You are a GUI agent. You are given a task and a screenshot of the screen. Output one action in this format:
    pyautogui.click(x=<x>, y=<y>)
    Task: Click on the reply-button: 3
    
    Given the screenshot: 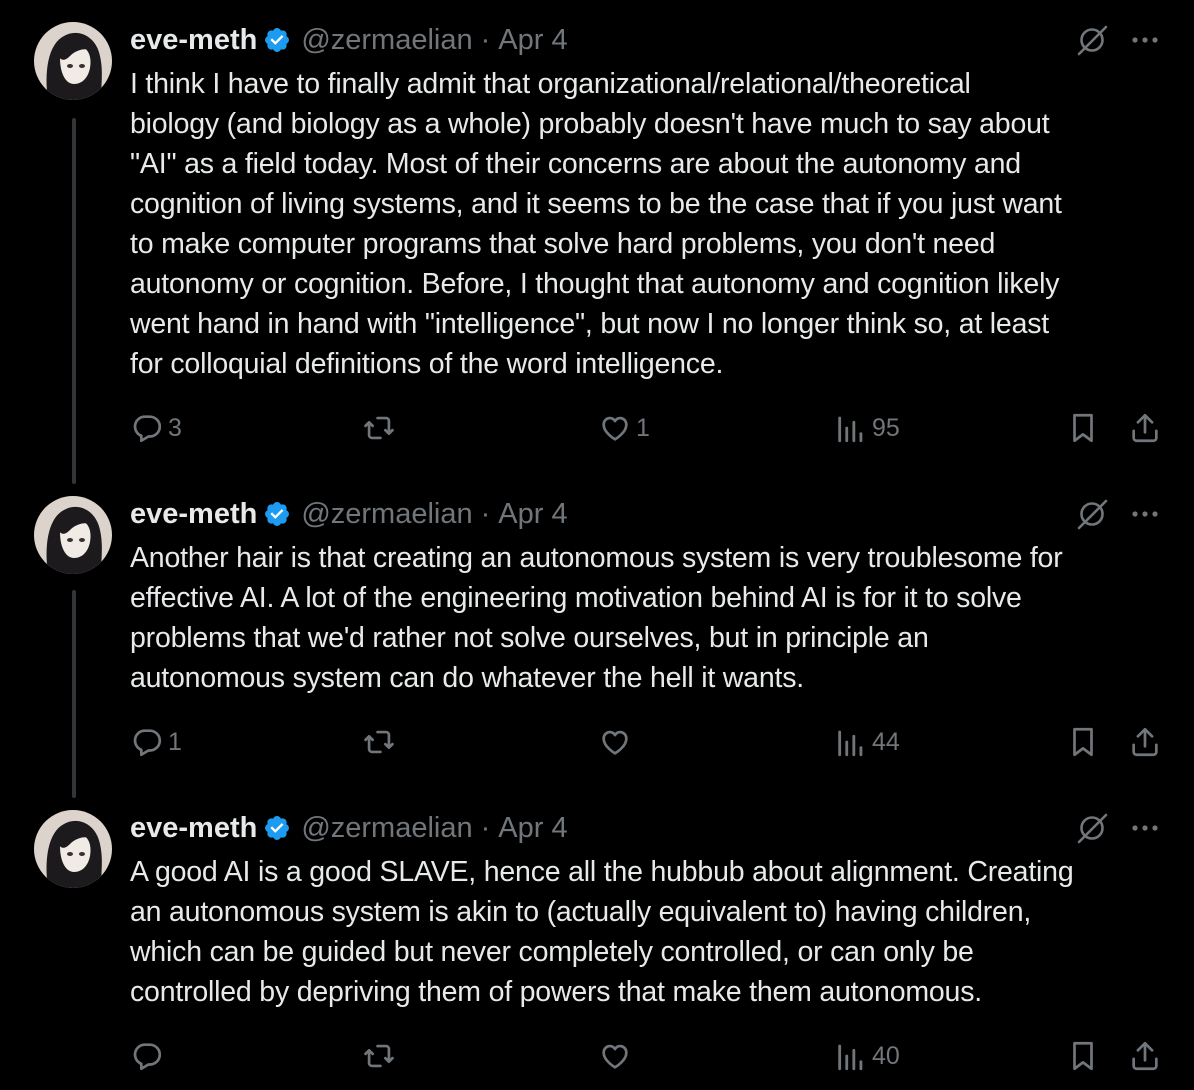 What is the action you would take?
    pyautogui.click(x=156, y=428)
    